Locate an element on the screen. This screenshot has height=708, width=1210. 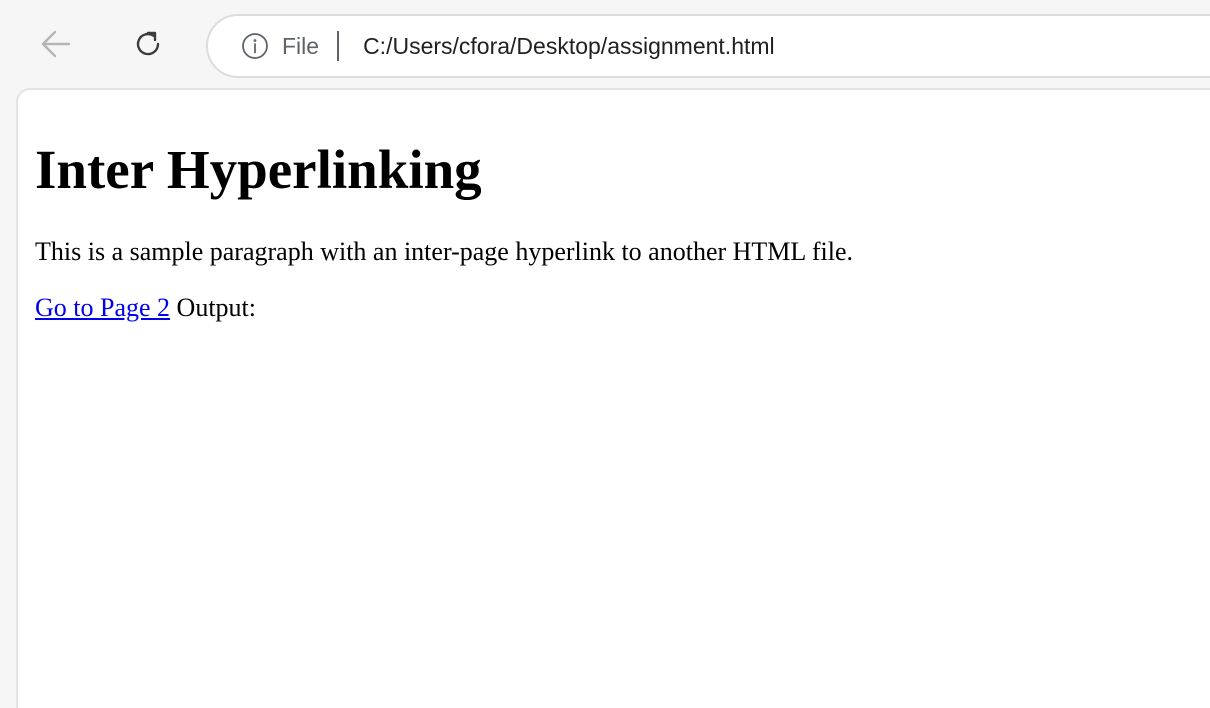
url-field: C:/Users/cfora/Desktop/assignment.html is located at coordinates (569, 46).